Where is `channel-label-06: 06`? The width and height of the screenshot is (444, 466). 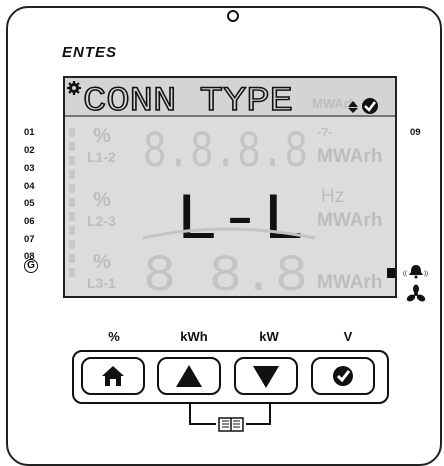 channel-label-06: 06 is located at coordinates (29, 221).